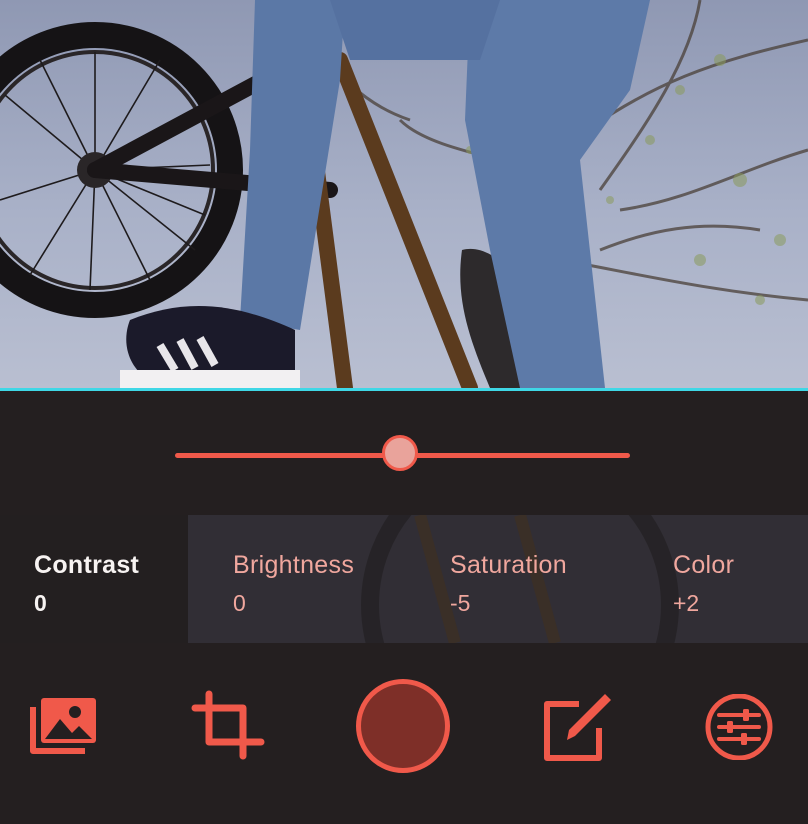 This screenshot has width=808, height=824. What do you see at coordinates (704, 565) in the screenshot?
I see `tab-label: Color` at bounding box center [704, 565].